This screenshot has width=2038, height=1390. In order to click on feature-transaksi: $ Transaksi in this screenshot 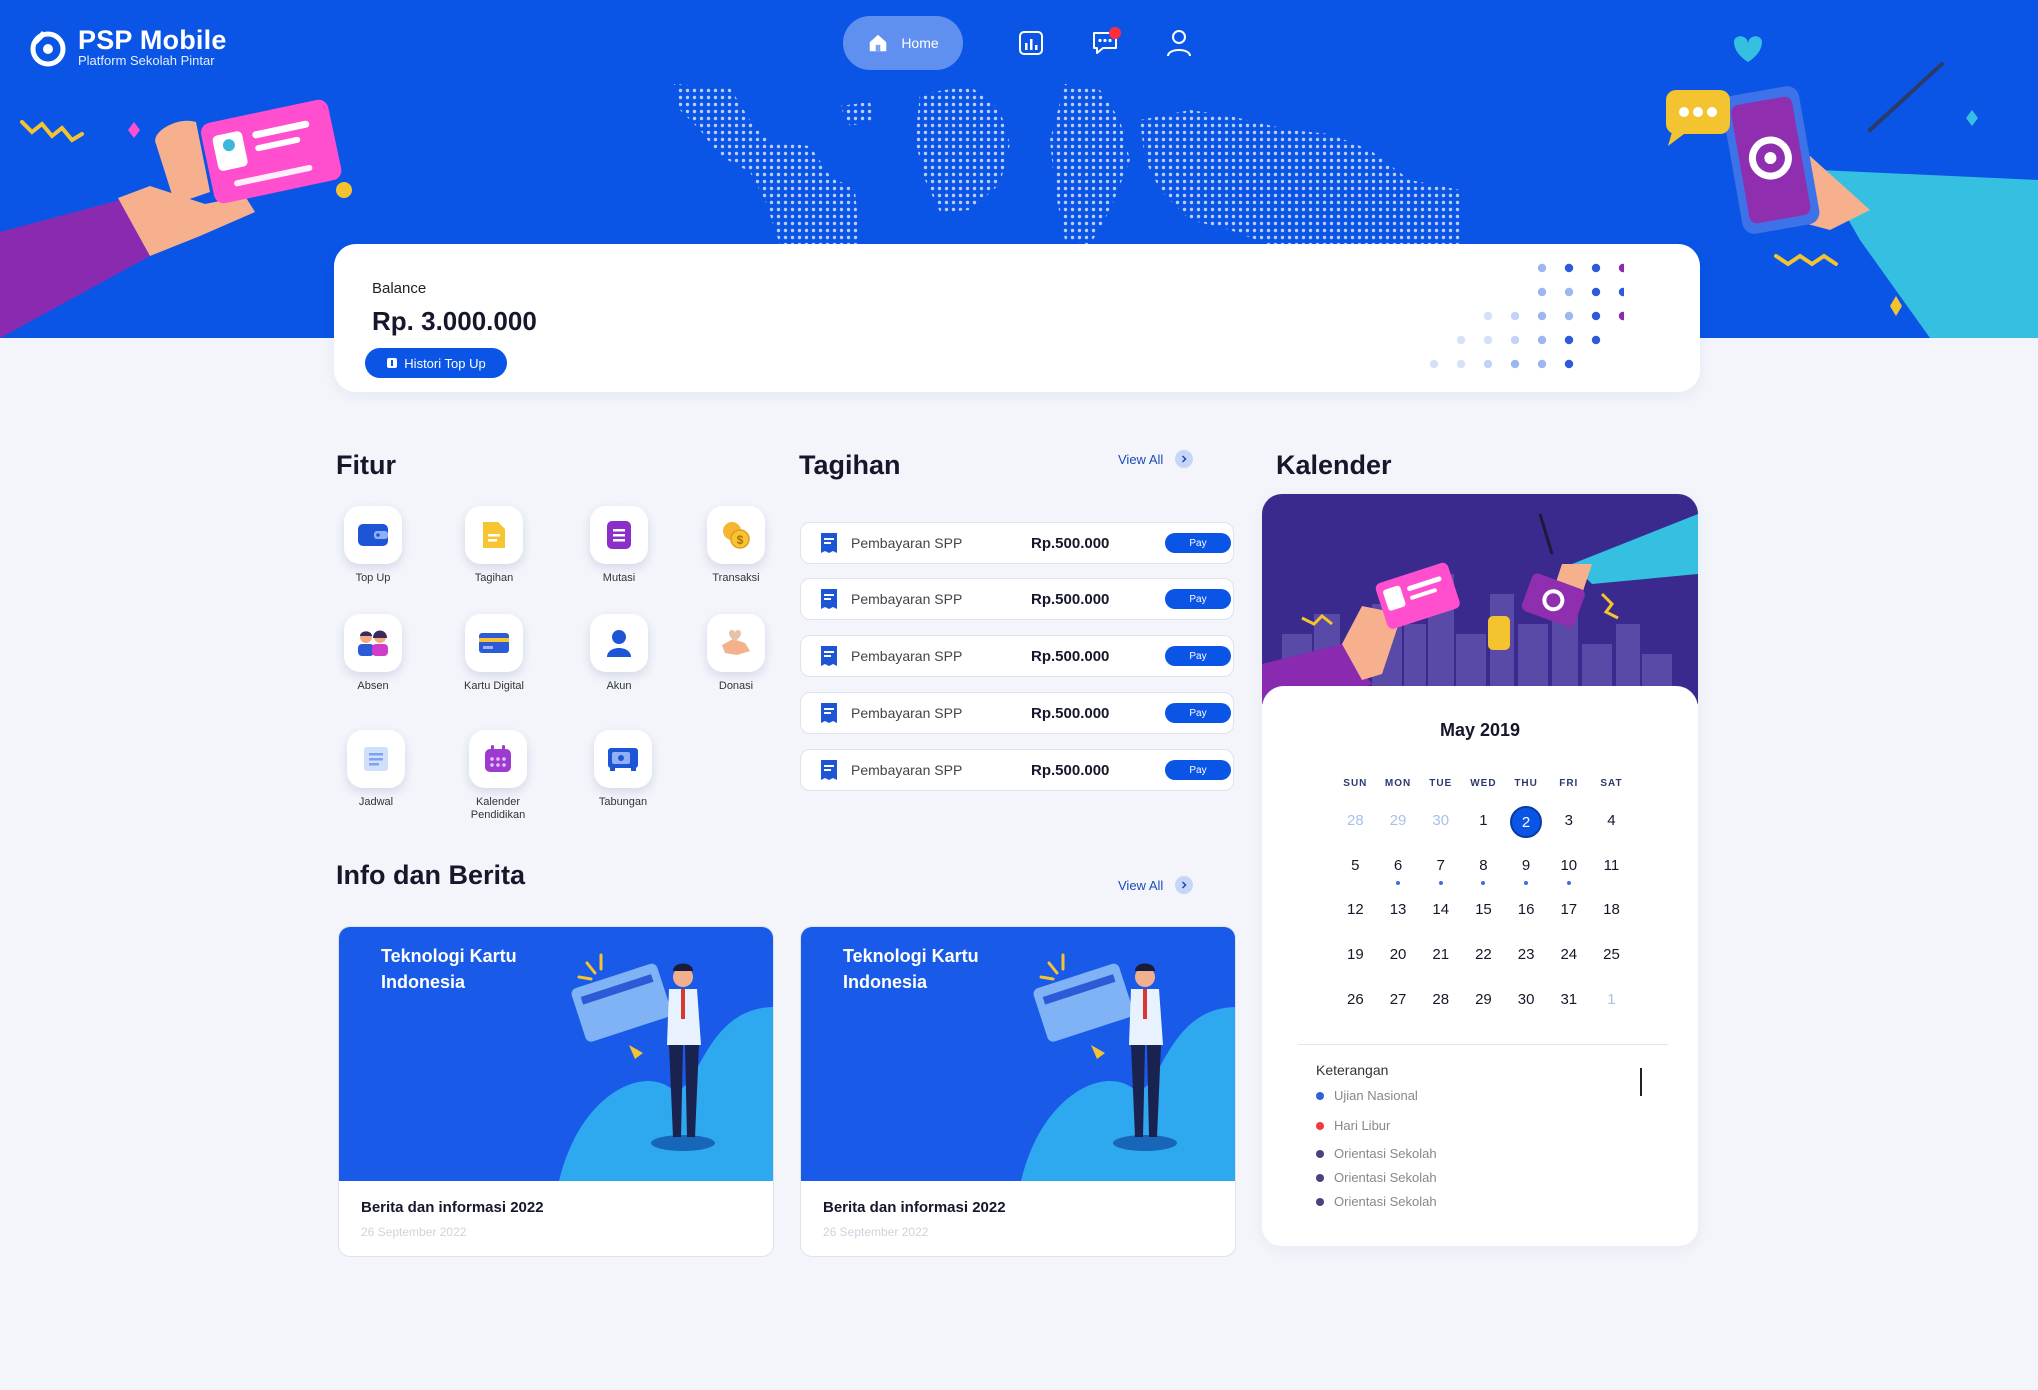, I will do `click(736, 545)`.